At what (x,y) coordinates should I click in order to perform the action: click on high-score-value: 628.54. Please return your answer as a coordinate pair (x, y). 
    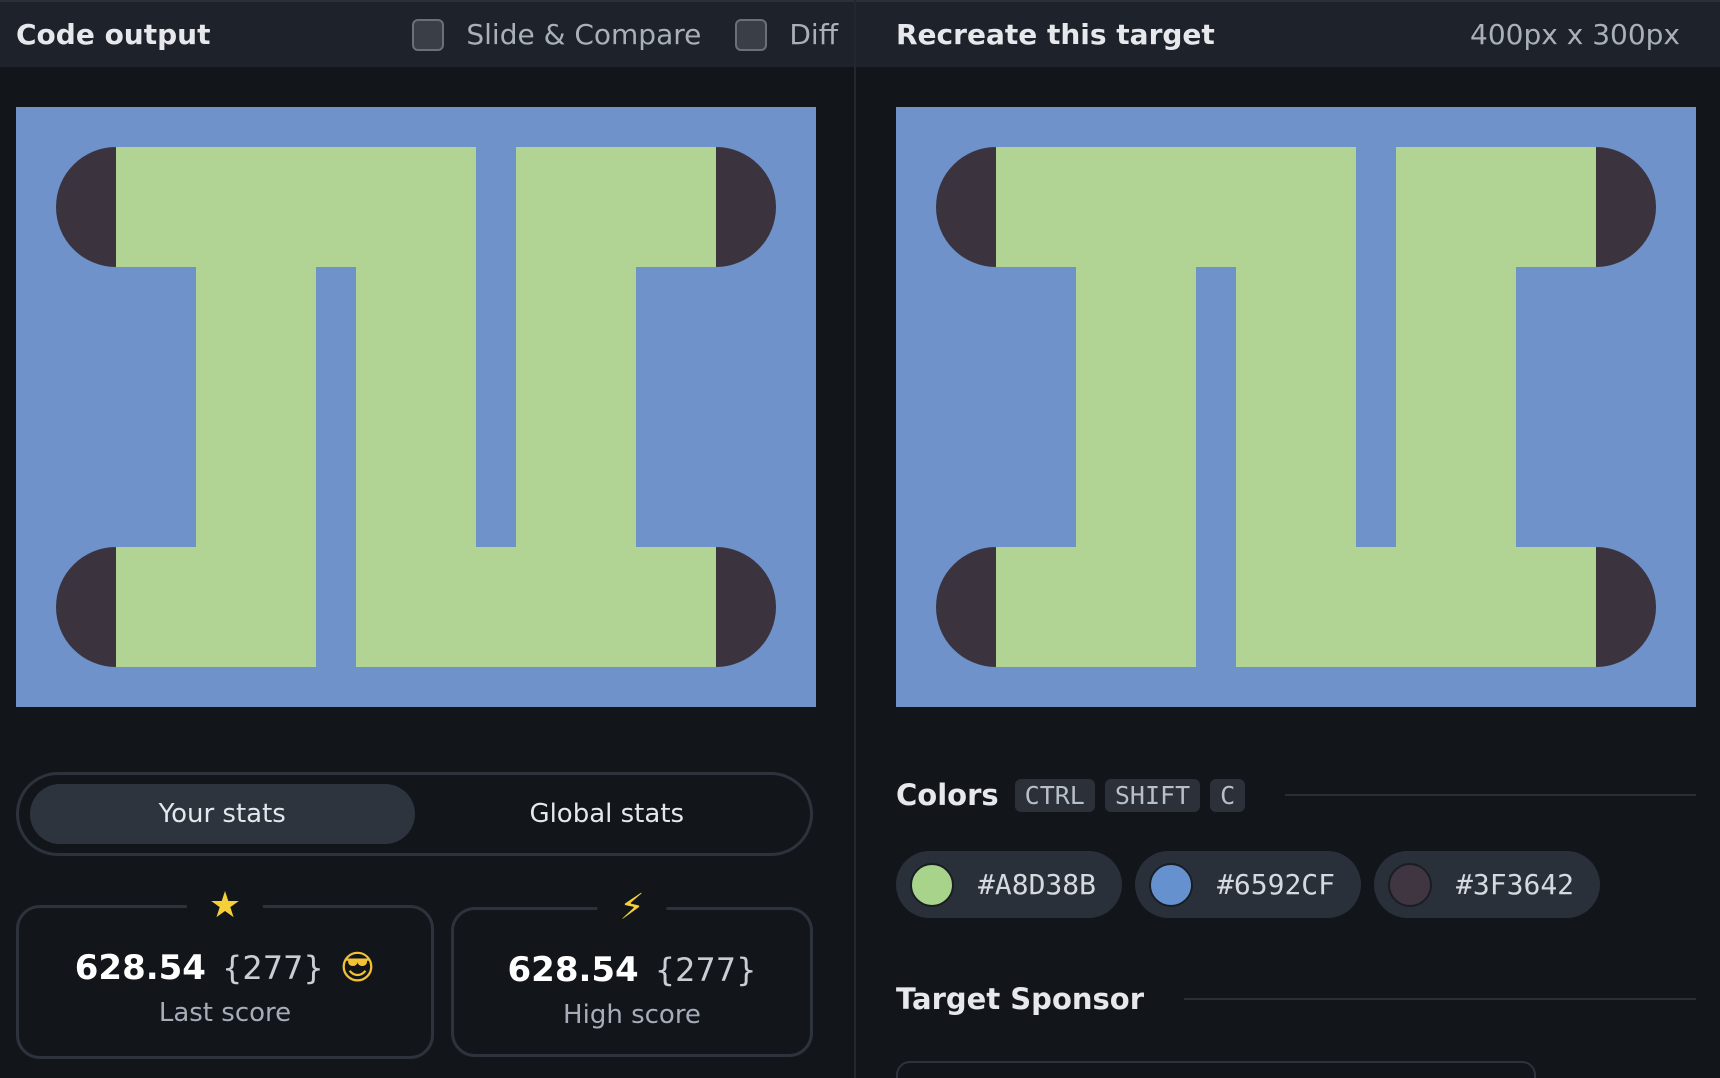
    Looking at the image, I should click on (573, 970).